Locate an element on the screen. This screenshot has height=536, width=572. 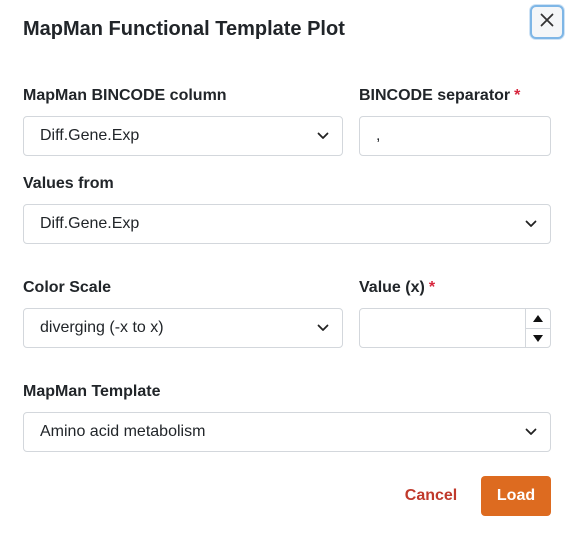
increment-button is located at coordinates (538, 318).